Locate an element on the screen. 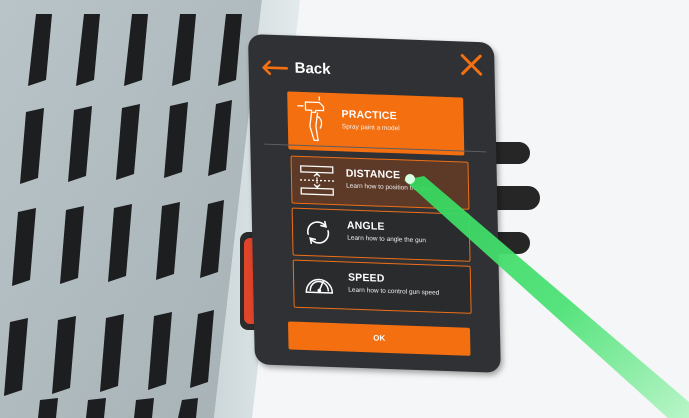 This screenshot has height=418, width=689. ok-button: OK is located at coordinates (379, 338).